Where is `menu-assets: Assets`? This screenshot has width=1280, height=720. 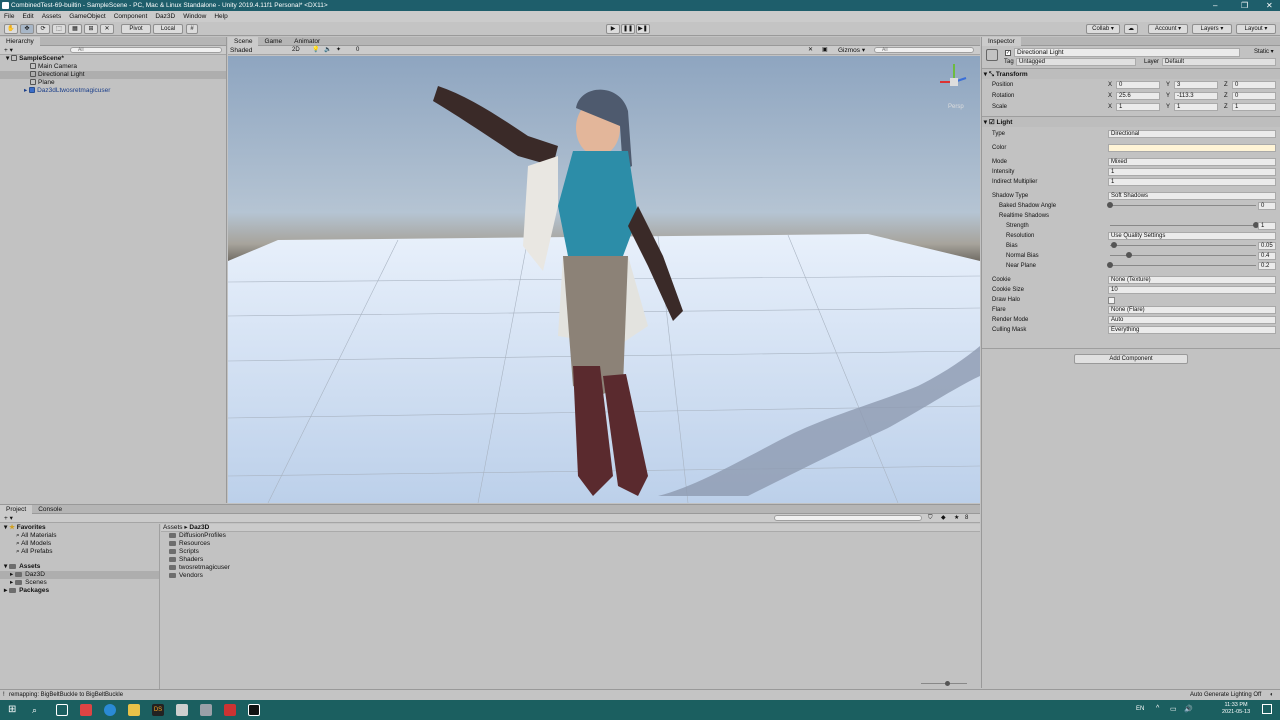
menu-assets: Assets is located at coordinates (52, 16).